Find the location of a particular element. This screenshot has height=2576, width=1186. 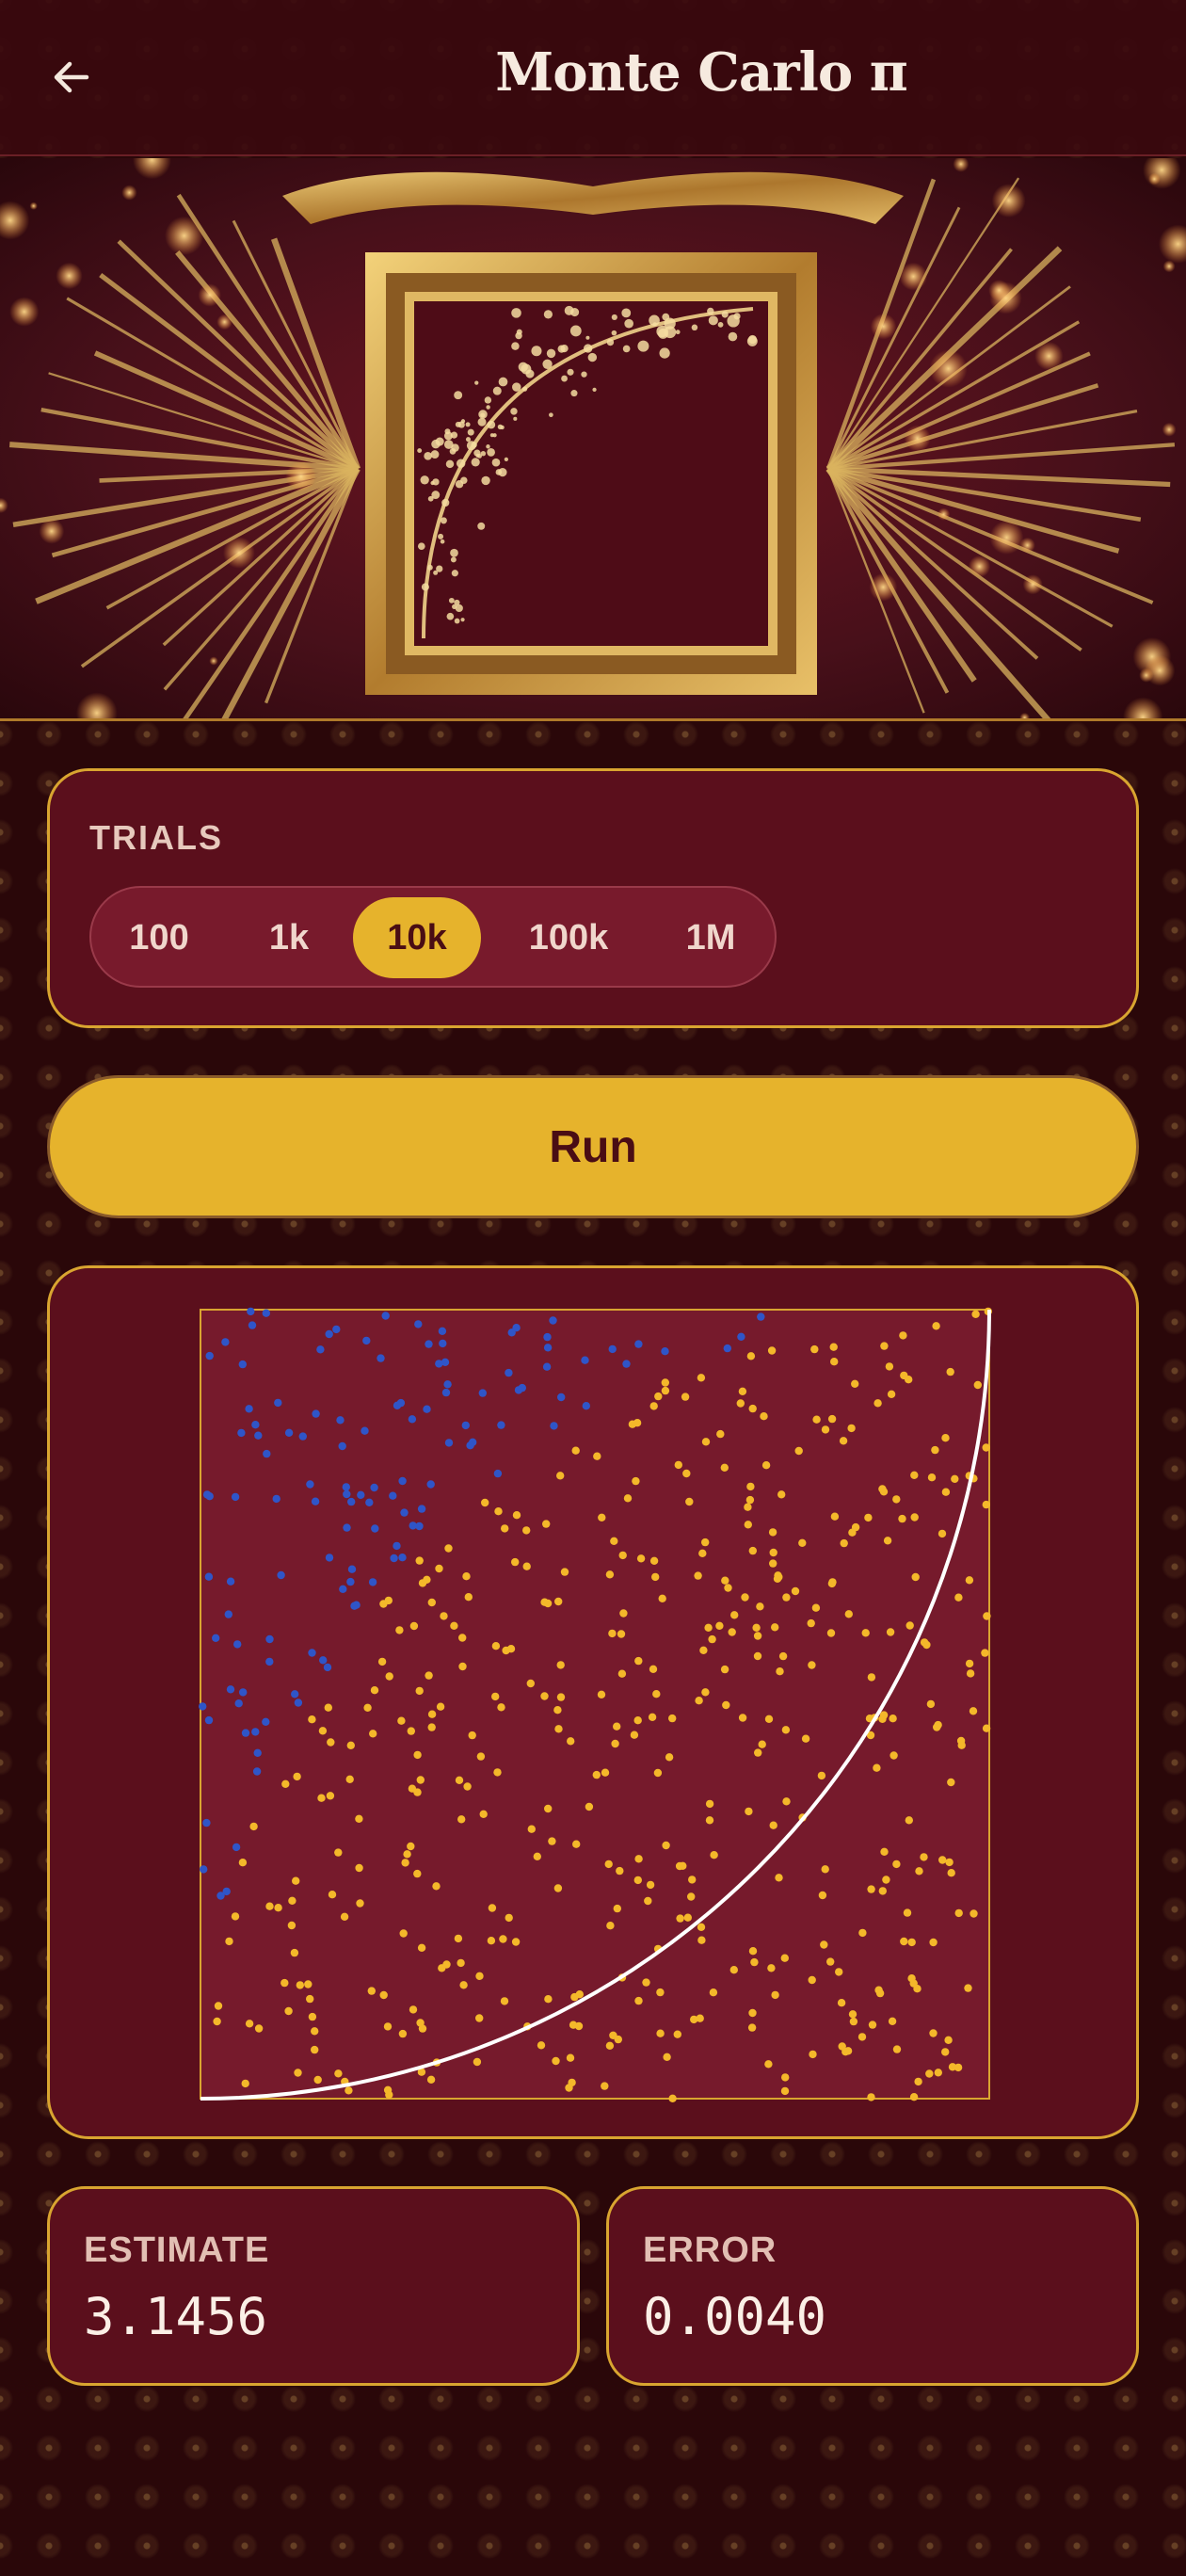

trials-option-1m: 1M is located at coordinates (710, 937).